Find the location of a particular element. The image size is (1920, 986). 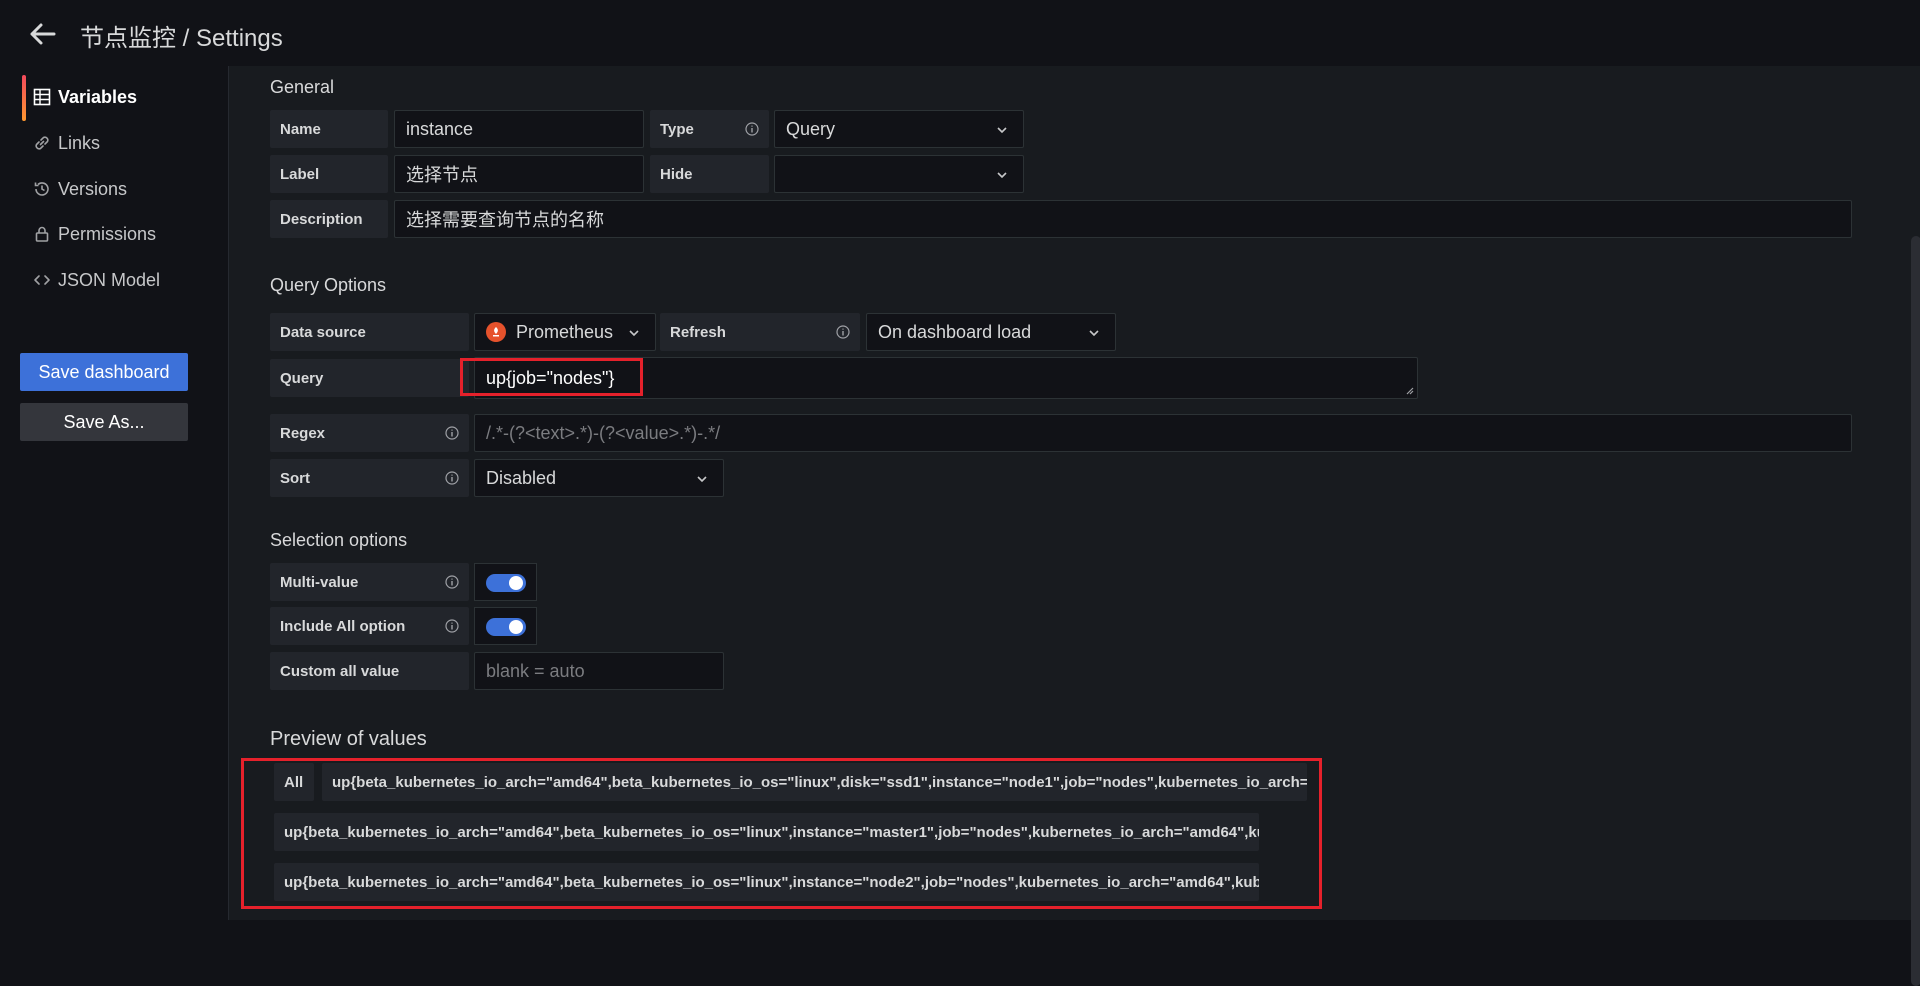

name-label: Name is located at coordinates (329, 129).